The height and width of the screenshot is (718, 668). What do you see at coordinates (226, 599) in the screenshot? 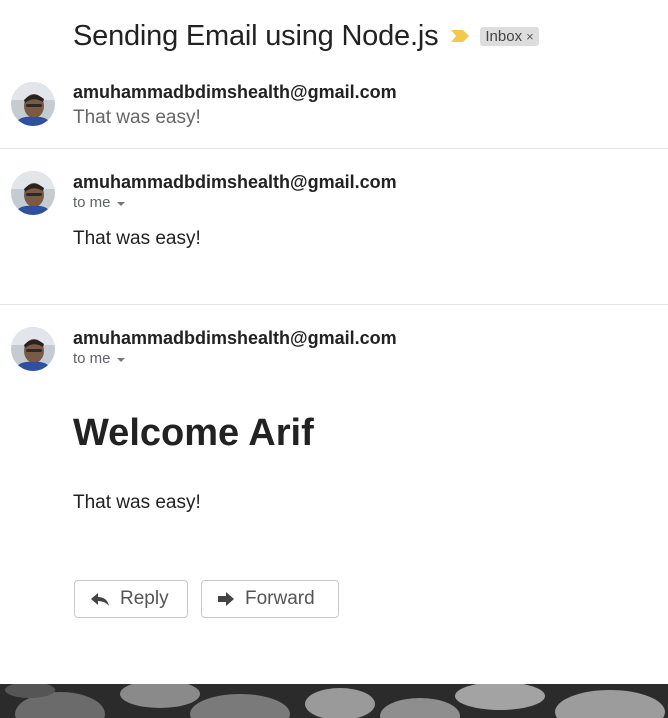
I see `forward-arrow-icon` at bounding box center [226, 599].